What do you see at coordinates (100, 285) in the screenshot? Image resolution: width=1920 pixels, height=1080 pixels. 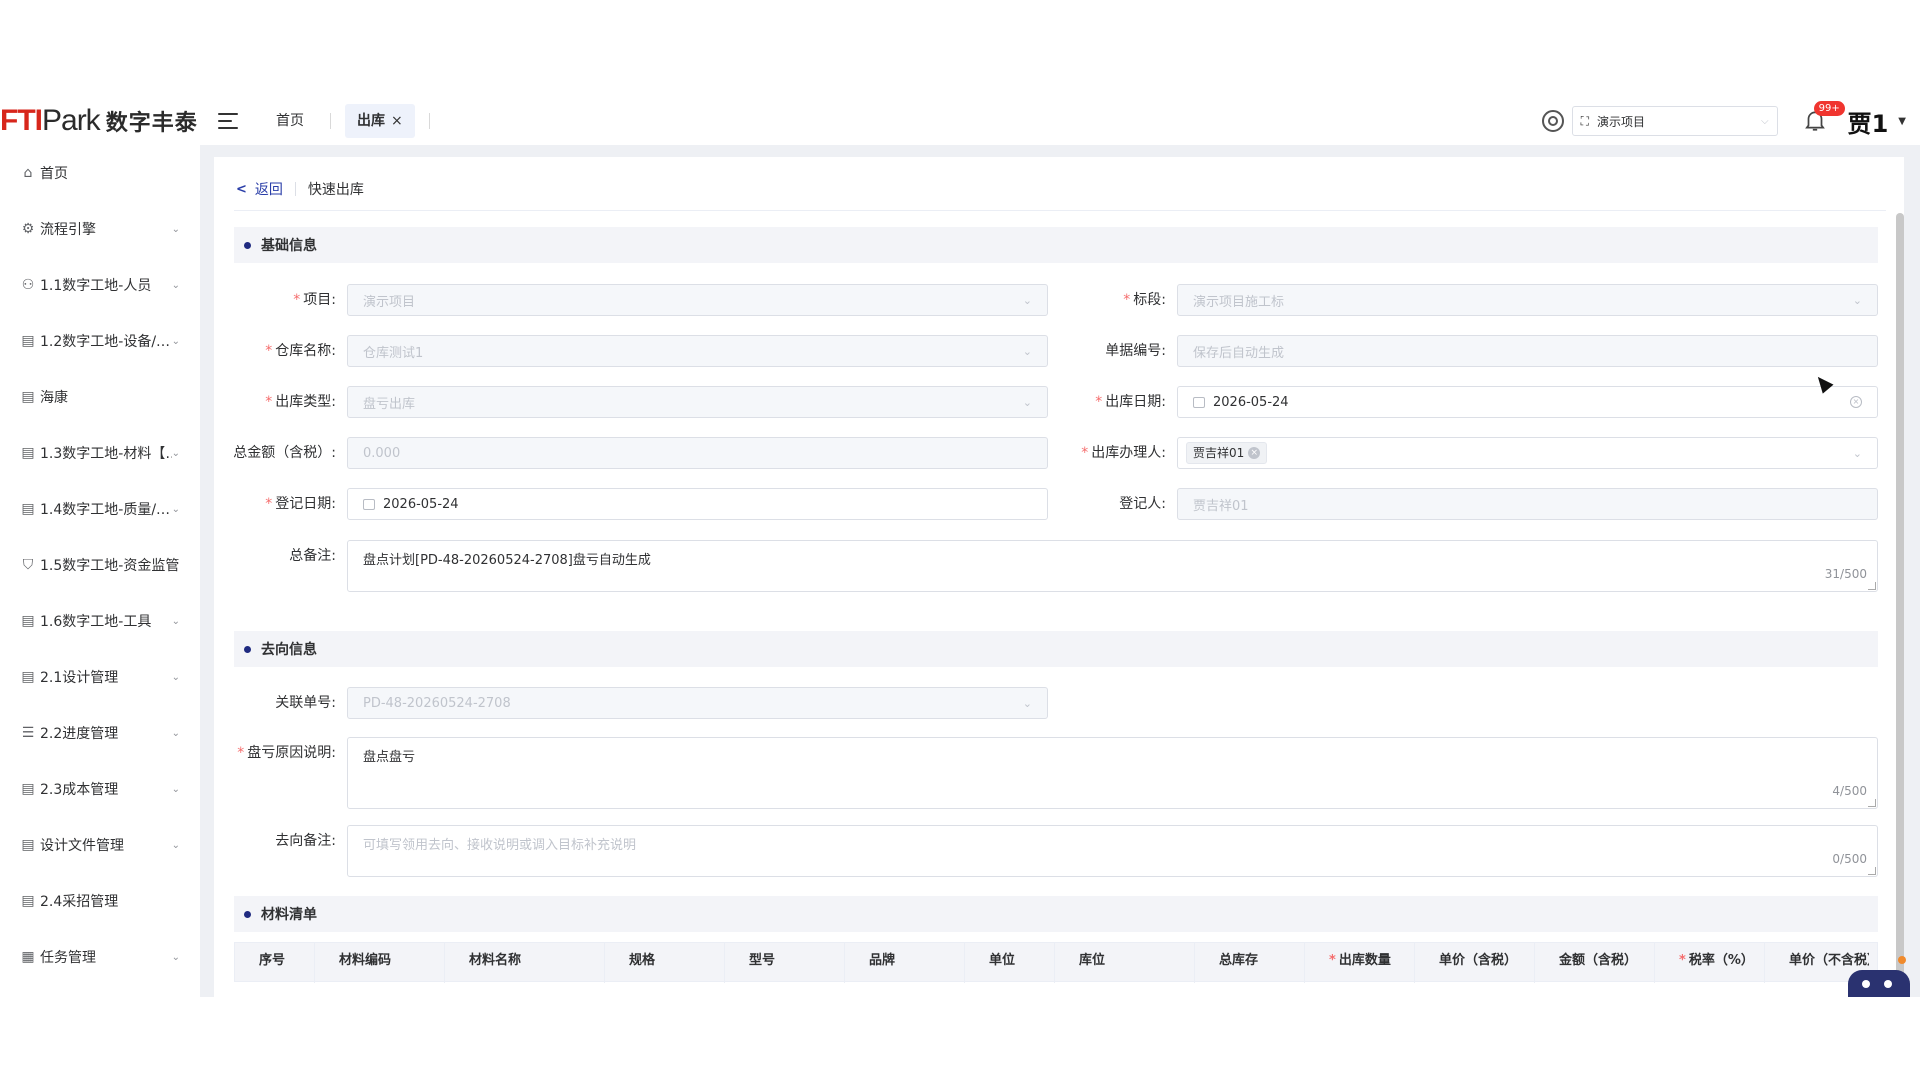 I see `sidebar-item-personnel: ⚇ 1.1数字工地-人员 ⌄` at bounding box center [100, 285].